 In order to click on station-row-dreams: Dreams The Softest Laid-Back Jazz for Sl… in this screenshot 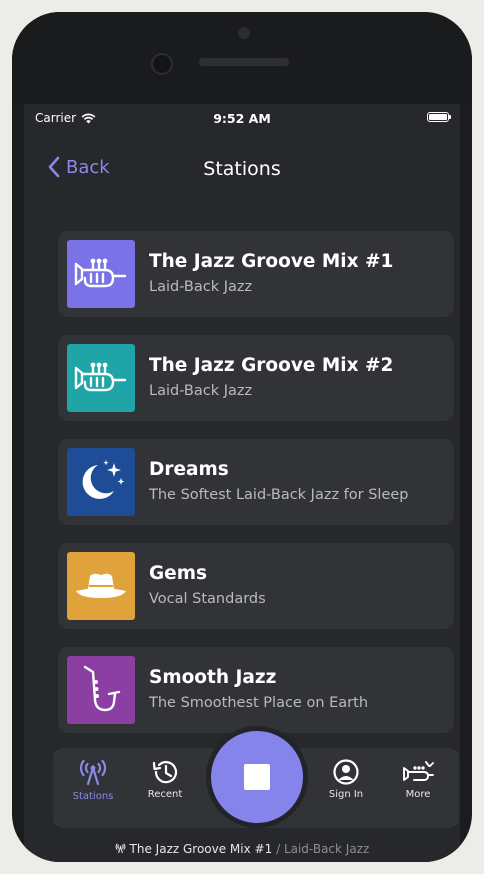, I will do `click(256, 482)`.